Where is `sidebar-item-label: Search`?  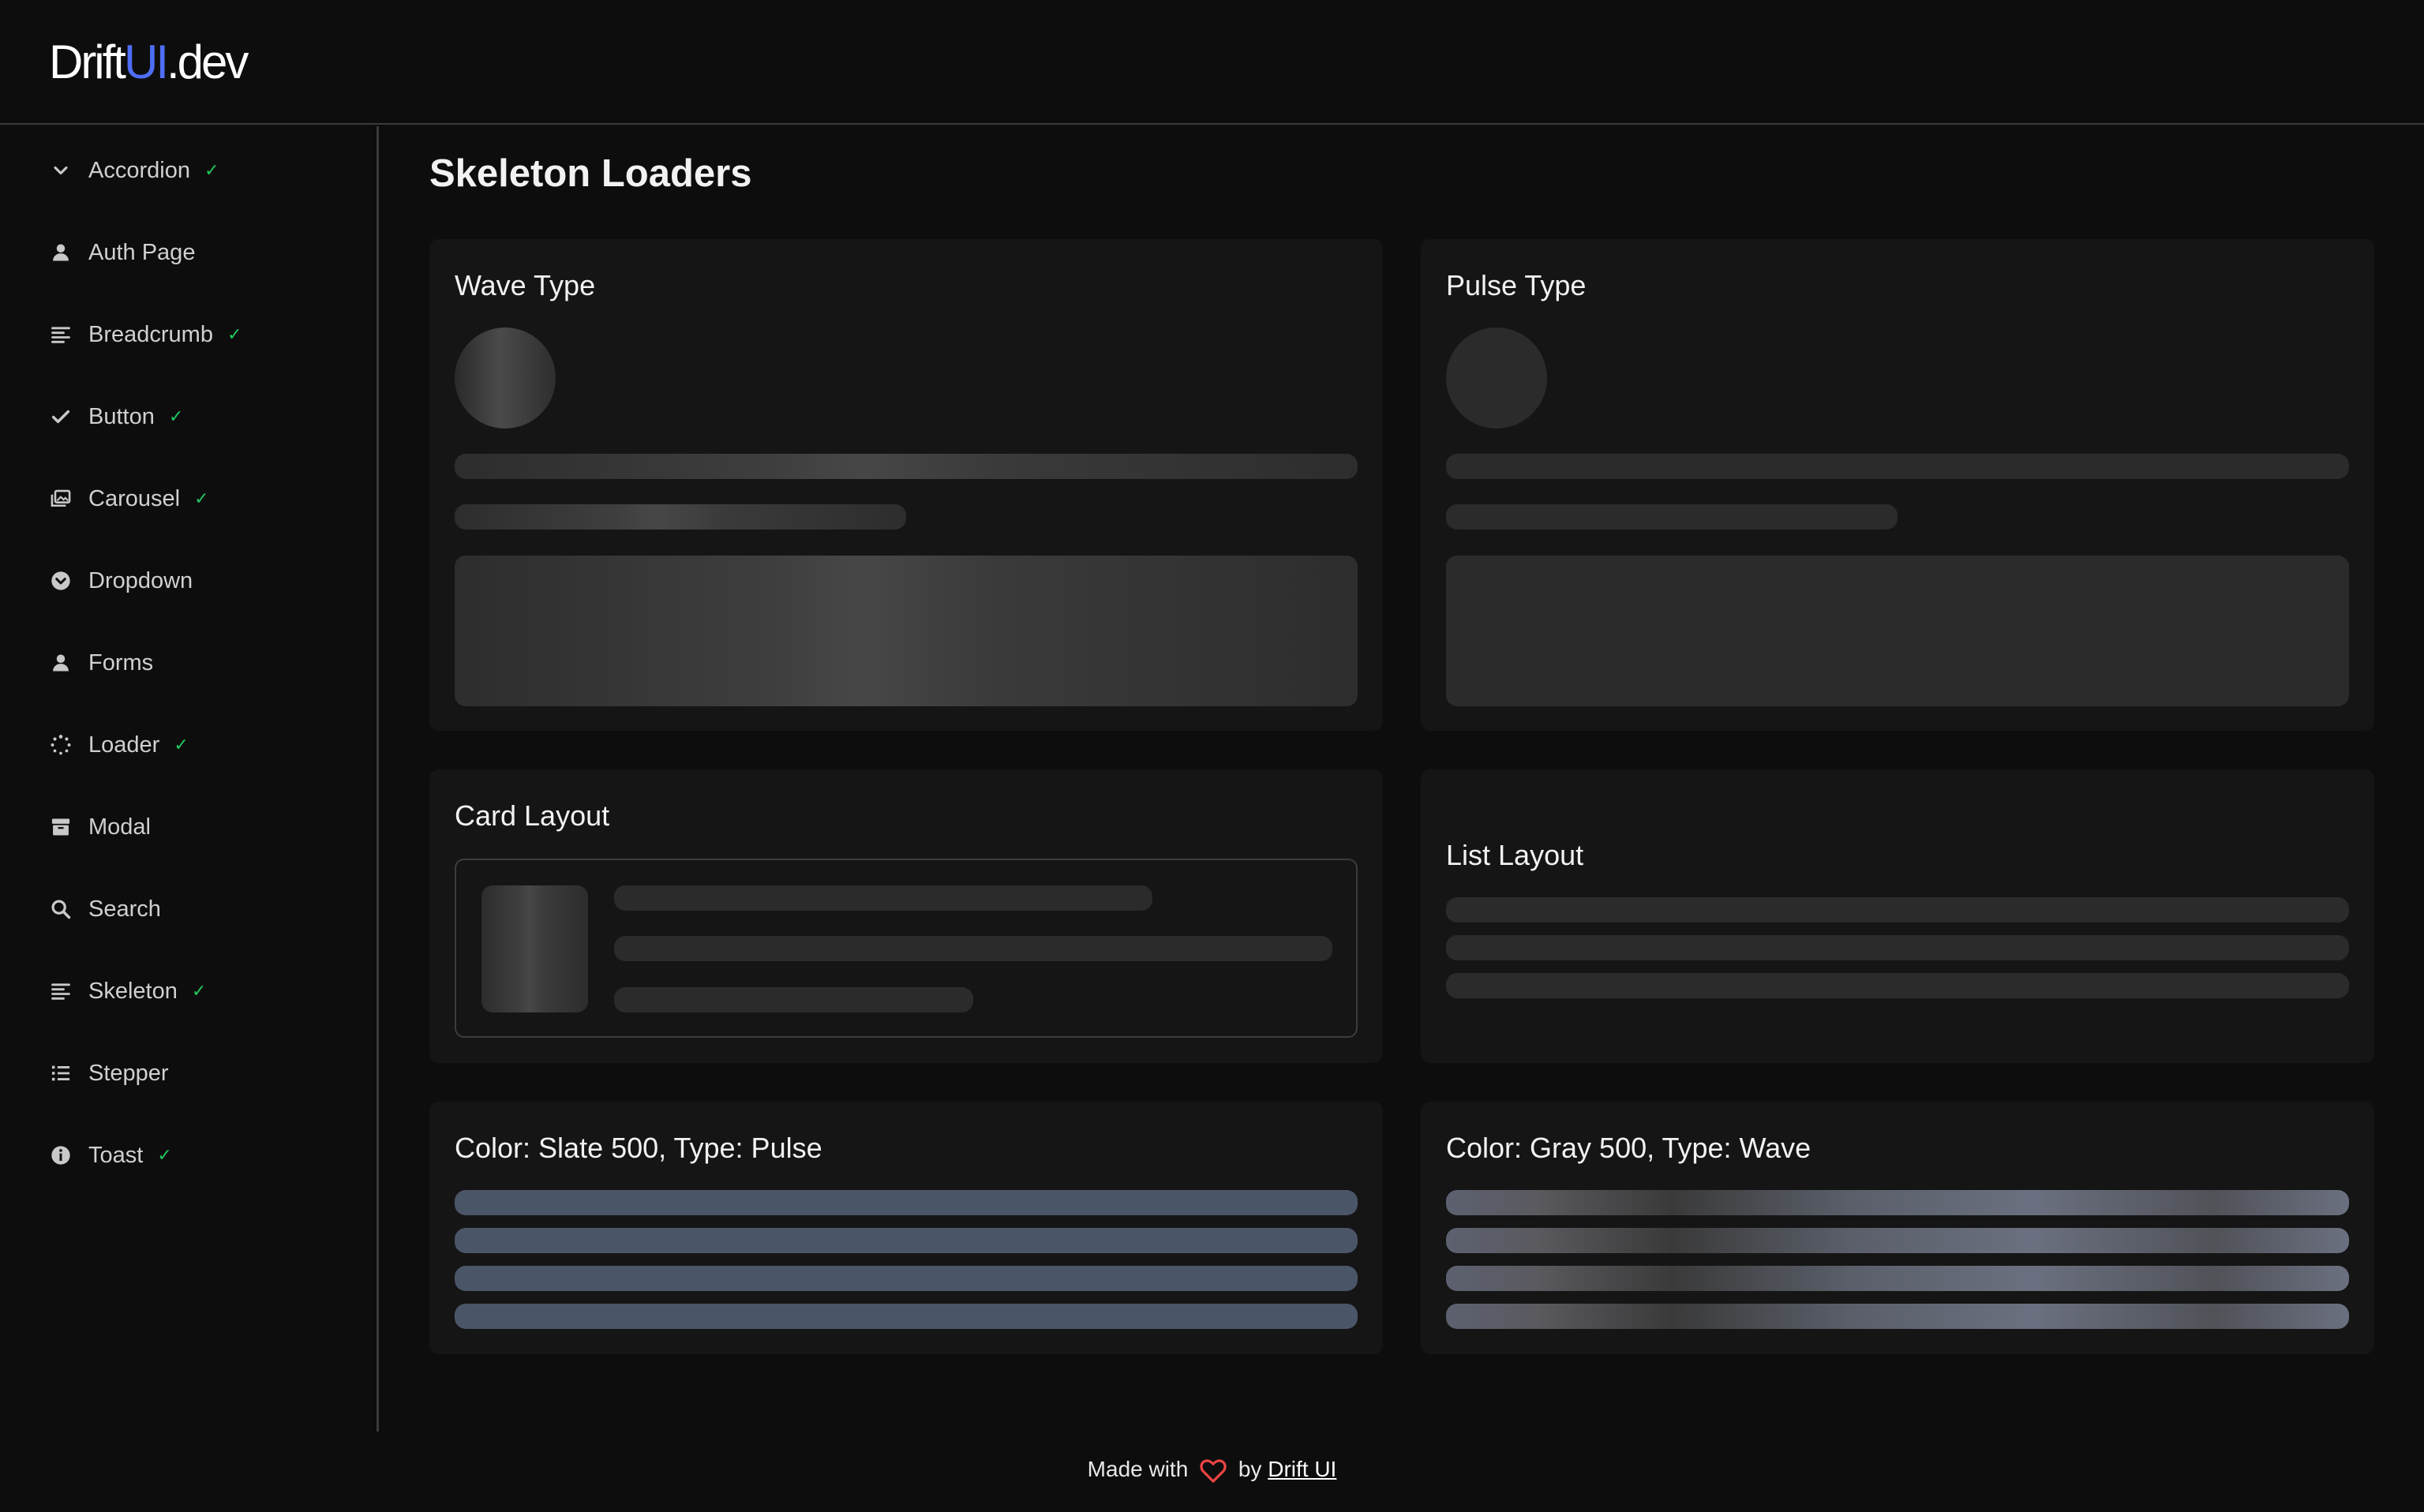
sidebar-item-label: Search is located at coordinates (125, 909).